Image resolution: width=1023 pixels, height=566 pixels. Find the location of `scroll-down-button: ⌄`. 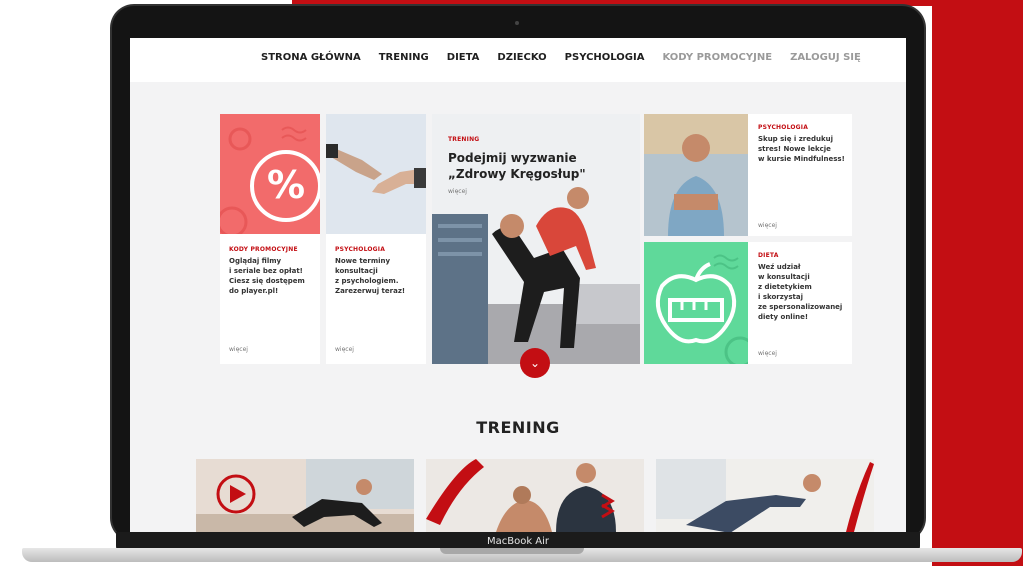

scroll-down-button: ⌄ is located at coordinates (535, 363).